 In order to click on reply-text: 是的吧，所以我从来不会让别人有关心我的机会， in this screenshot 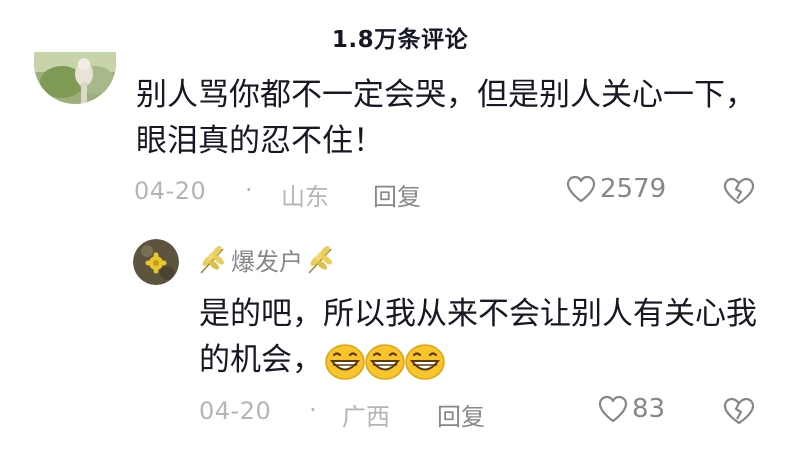, I will do `click(478, 337)`.